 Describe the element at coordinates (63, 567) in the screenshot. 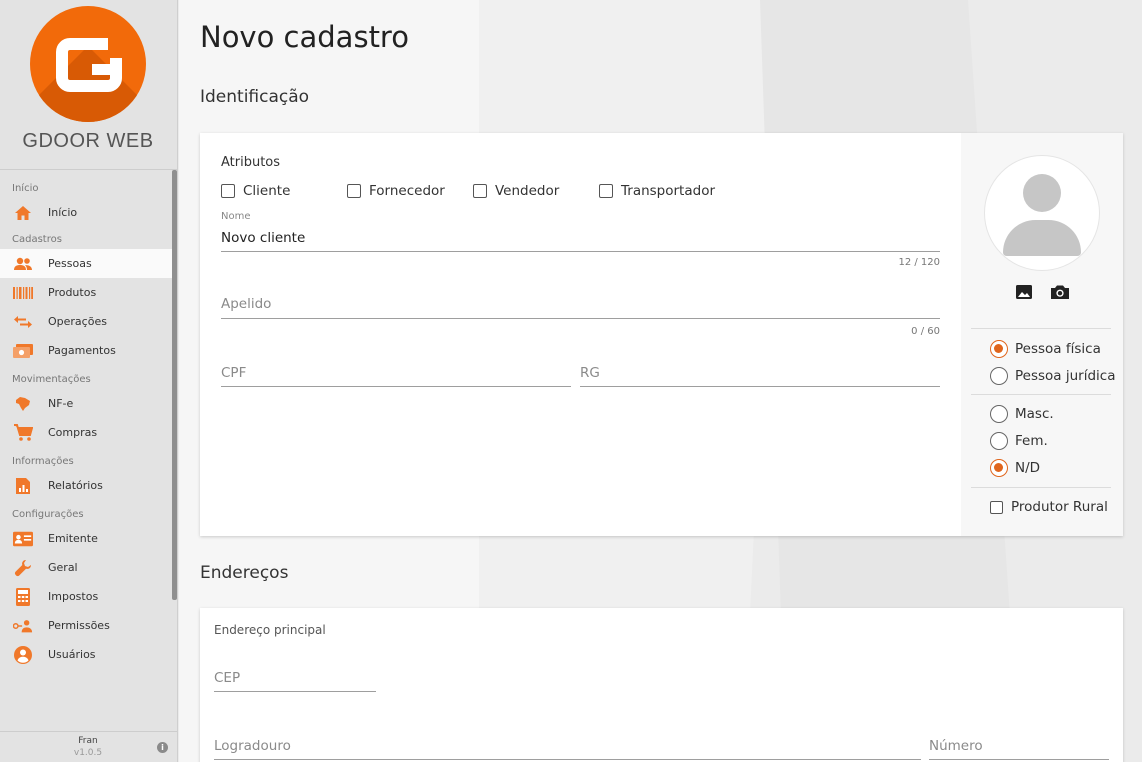

I see `sidebar-item-label: Geral` at that location.